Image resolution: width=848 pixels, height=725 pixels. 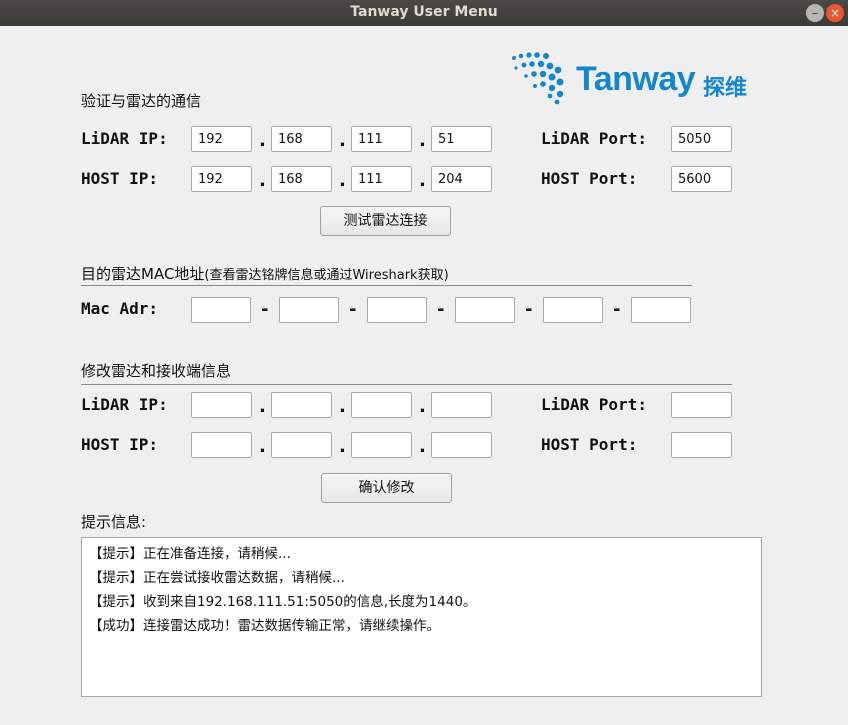 I want to click on mac-address-label: Mac Adr:, so click(x=120, y=308).